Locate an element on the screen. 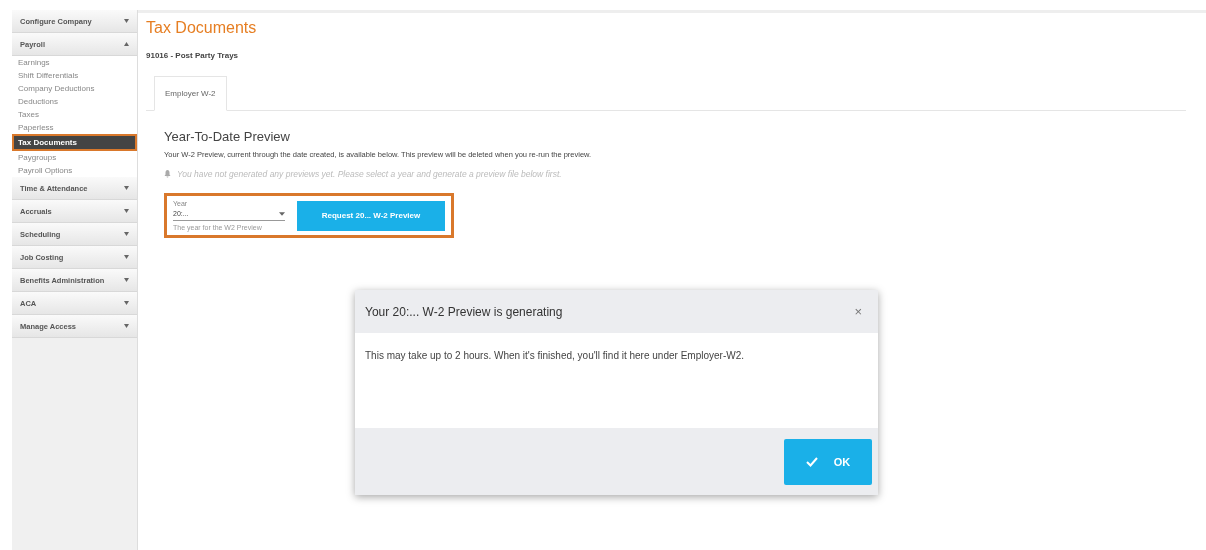 The width and height of the screenshot is (1206, 550). sidebar-item: Payroll Options is located at coordinates (74, 170).